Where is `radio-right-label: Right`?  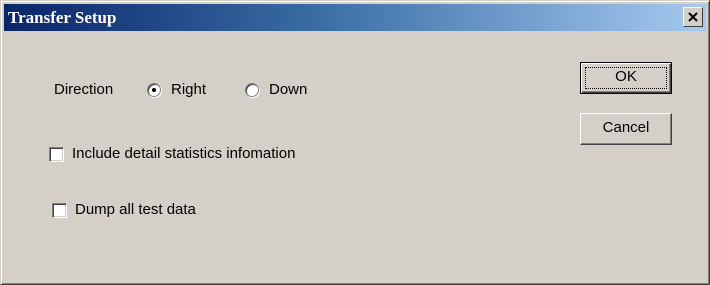
radio-right-label: Right is located at coordinates (189, 89).